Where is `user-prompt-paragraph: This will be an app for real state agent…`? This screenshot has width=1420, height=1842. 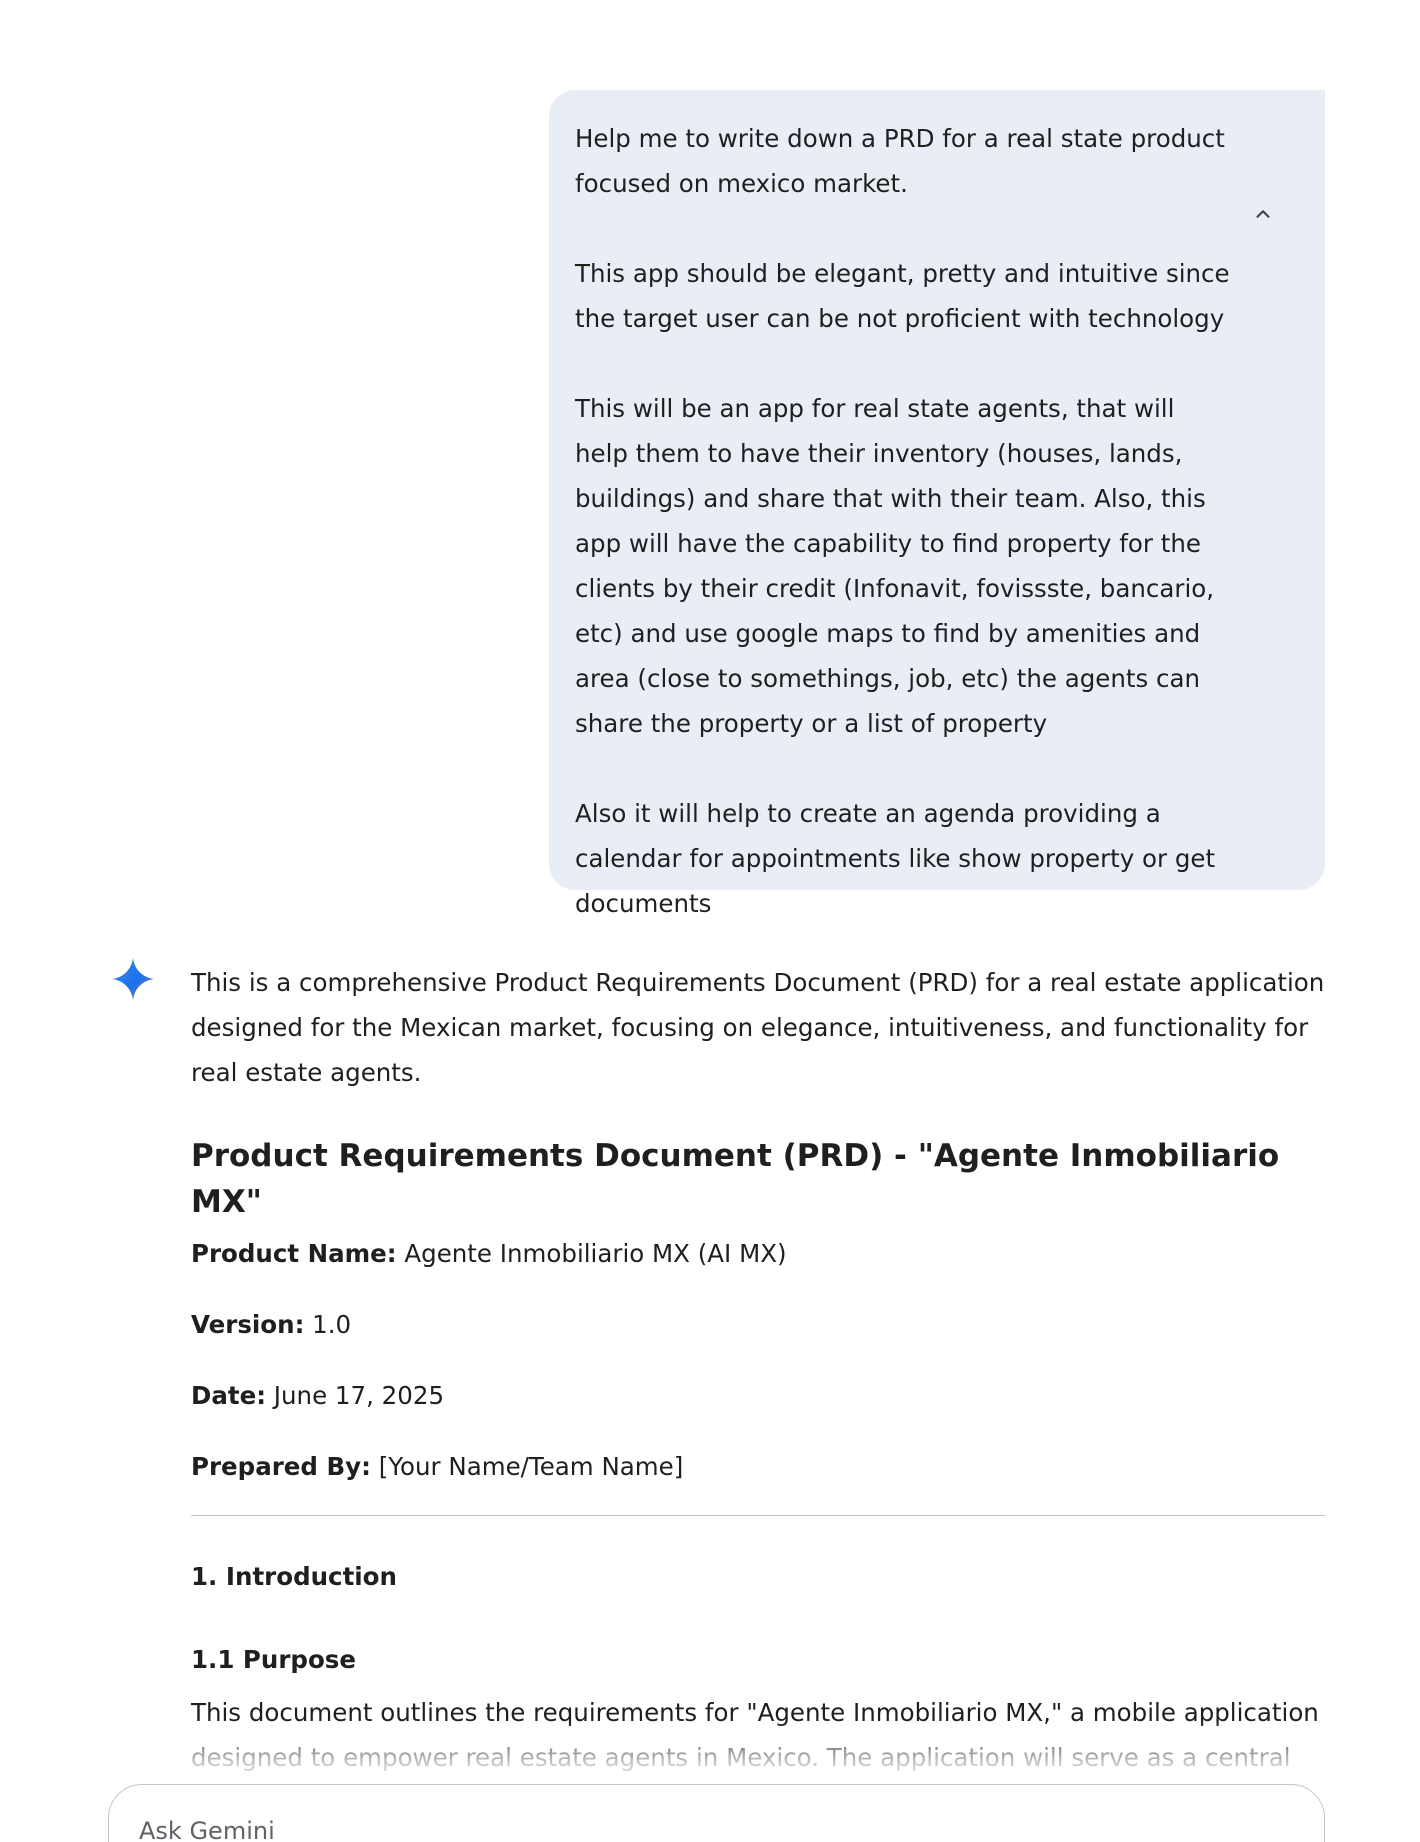 user-prompt-paragraph: This will be an app for real state agent… is located at coordinates (898, 566).